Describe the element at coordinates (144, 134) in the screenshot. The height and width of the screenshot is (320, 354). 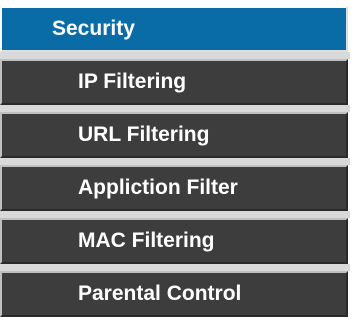
I see `menu-item-label: URL Filtering` at that location.